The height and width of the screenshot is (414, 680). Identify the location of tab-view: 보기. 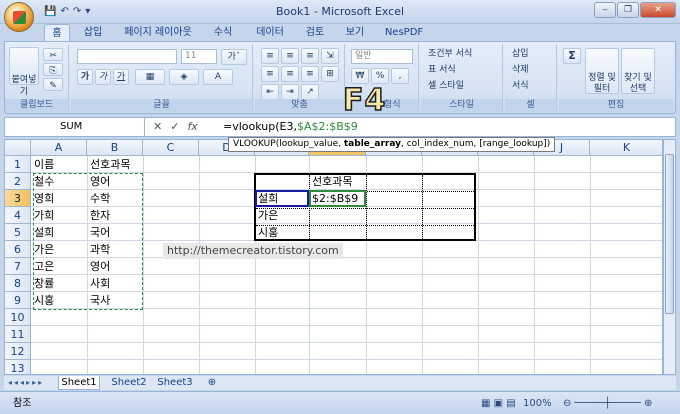
(355, 33).